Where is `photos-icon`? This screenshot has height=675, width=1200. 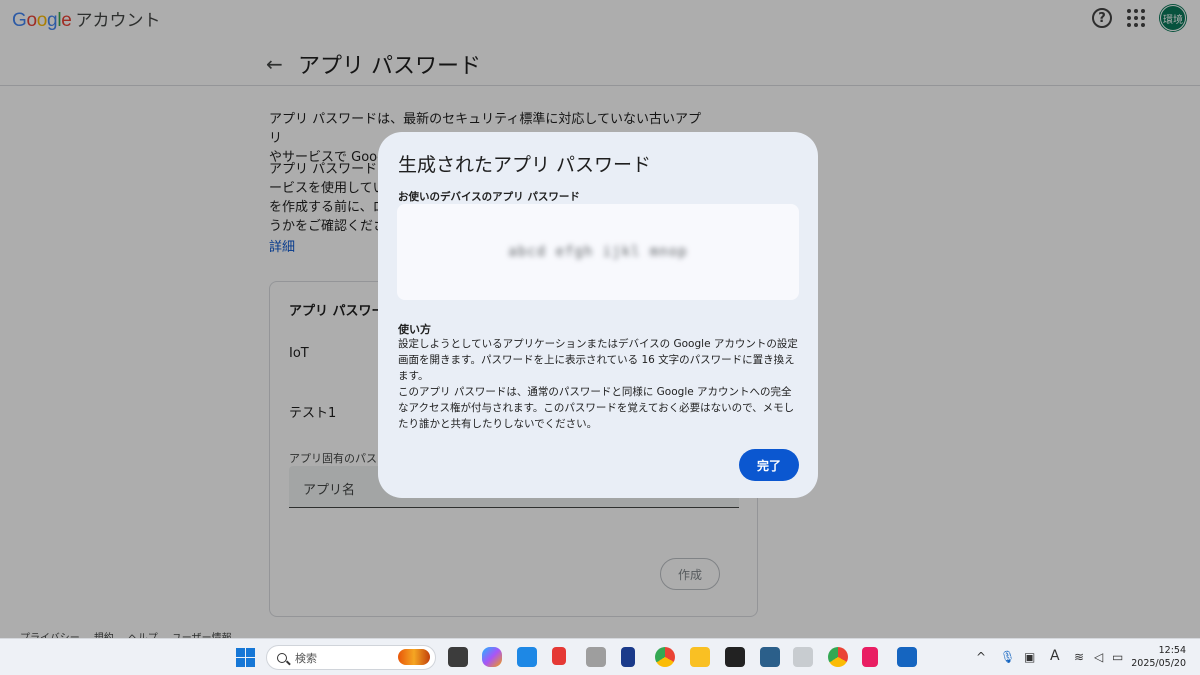
photos-icon is located at coordinates (907, 657).